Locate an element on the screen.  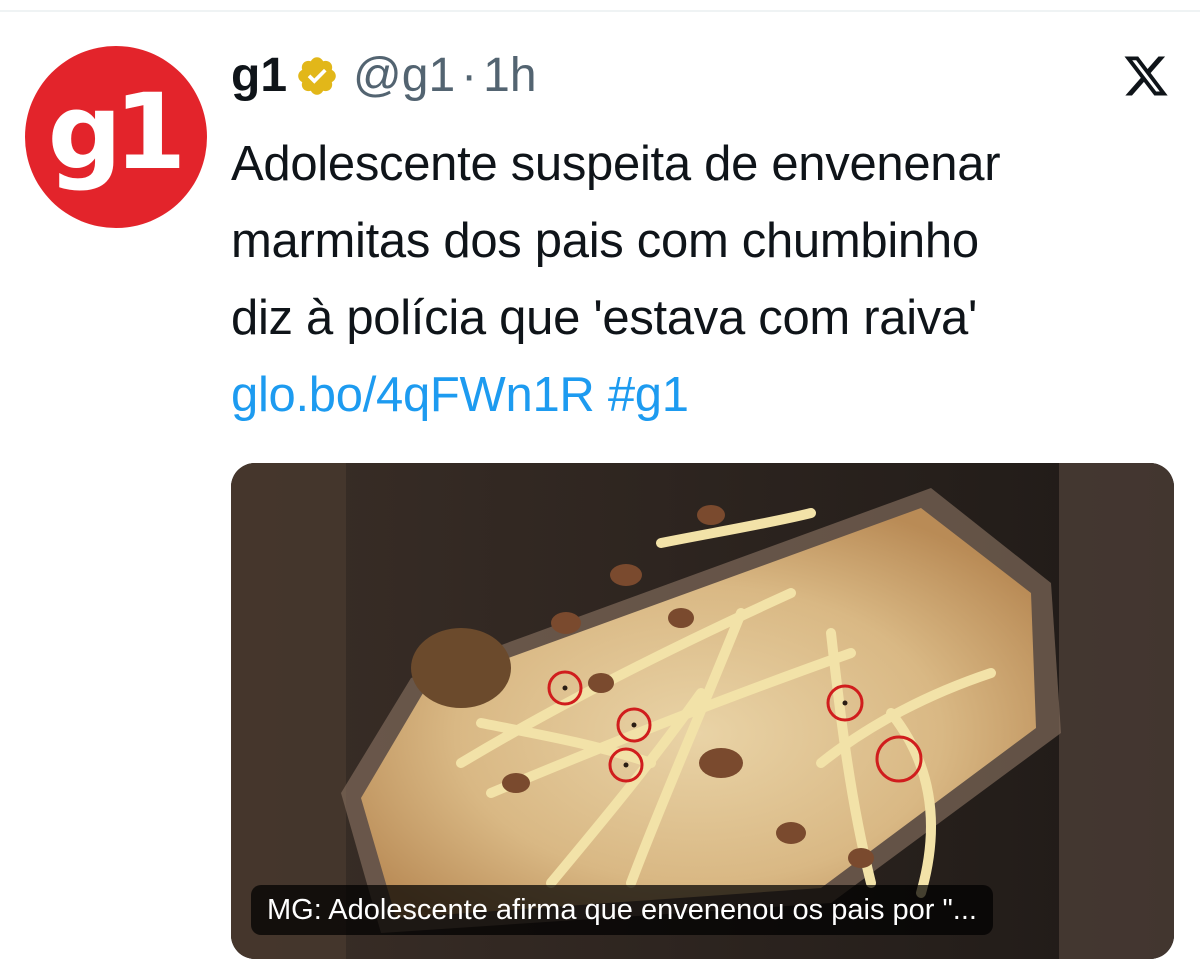
avatar-logo-text: g1 is located at coordinates (117, 132).